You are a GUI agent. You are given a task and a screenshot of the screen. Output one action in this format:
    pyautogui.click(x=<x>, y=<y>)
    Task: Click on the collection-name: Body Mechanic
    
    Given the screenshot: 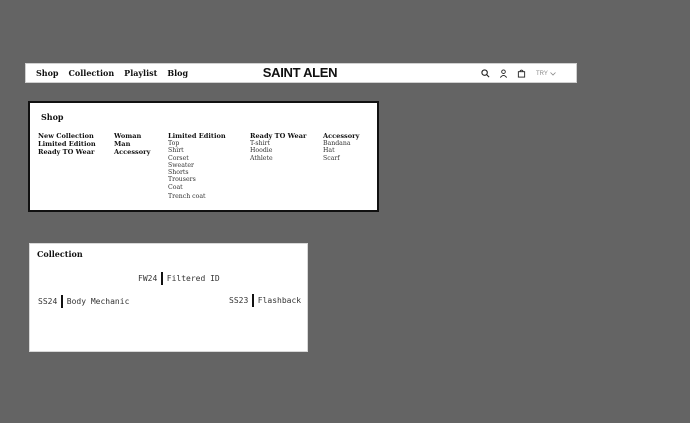 What is the action you would take?
    pyautogui.click(x=98, y=301)
    